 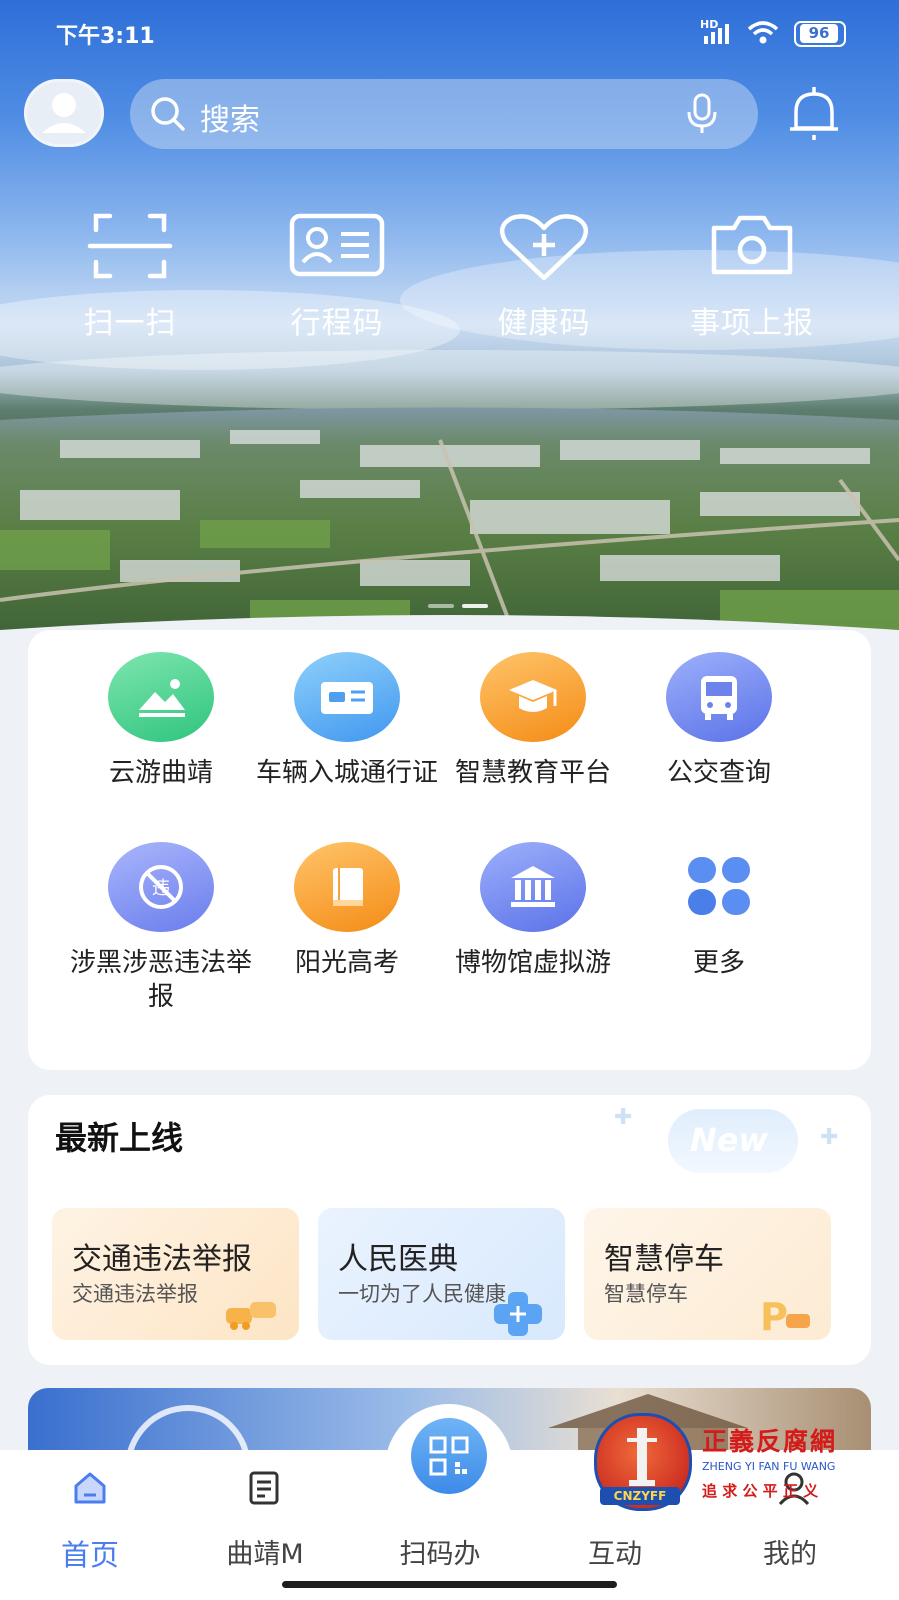 I want to click on latest-item-smart-parking: 智慧停车 智慧停车 P, so click(x=707, y=1274).